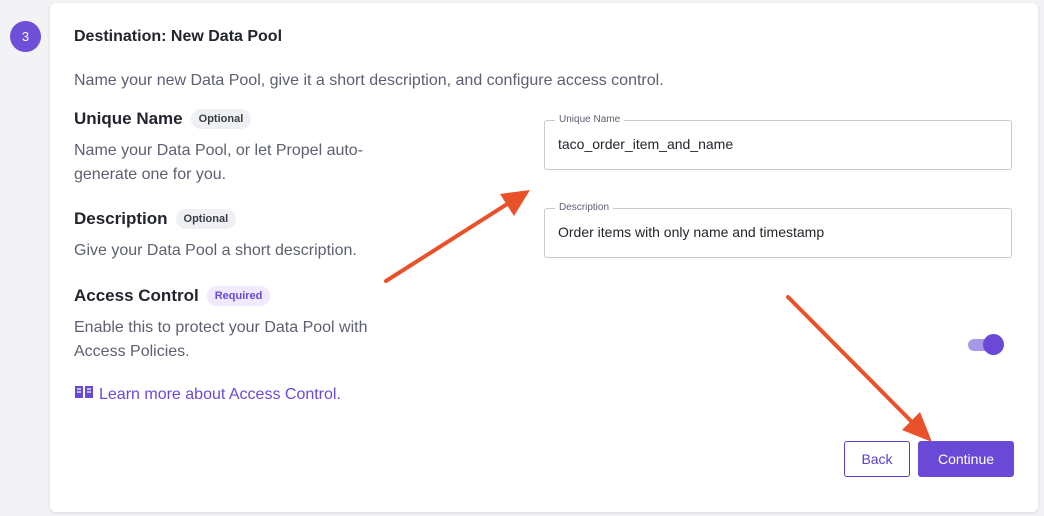  Describe the element at coordinates (121, 218) in the screenshot. I see `section-title: Description` at that location.